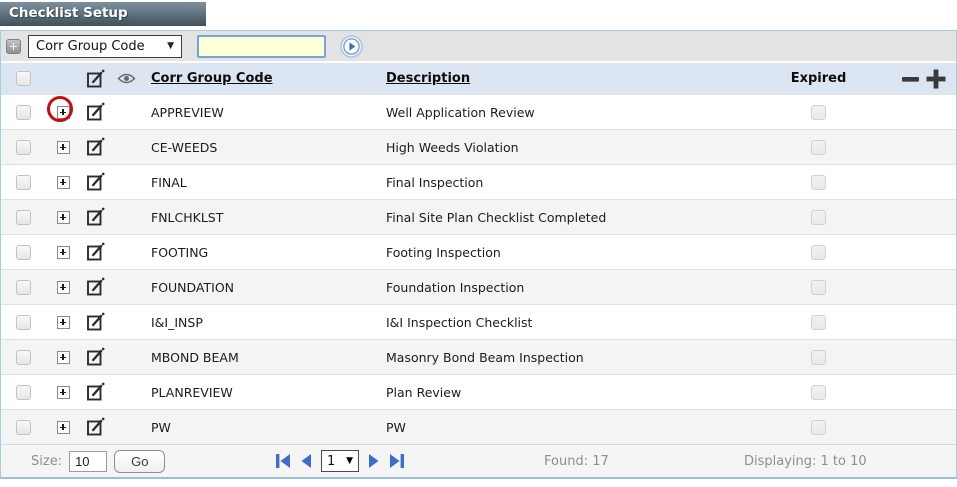 The height and width of the screenshot is (487, 957). Describe the element at coordinates (192, 392) in the screenshot. I see `row-code: PLANREVIEW` at that location.